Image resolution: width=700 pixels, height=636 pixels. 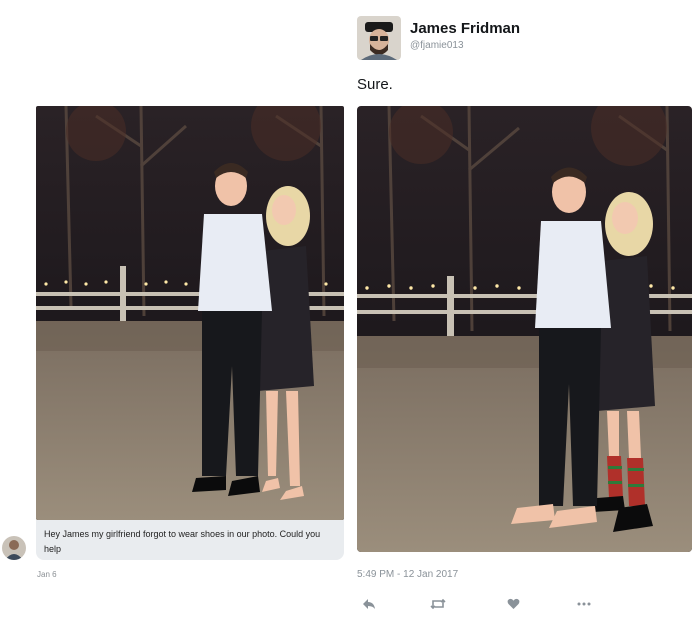 I want to click on user-handle: @fjamie013, so click(x=437, y=45).